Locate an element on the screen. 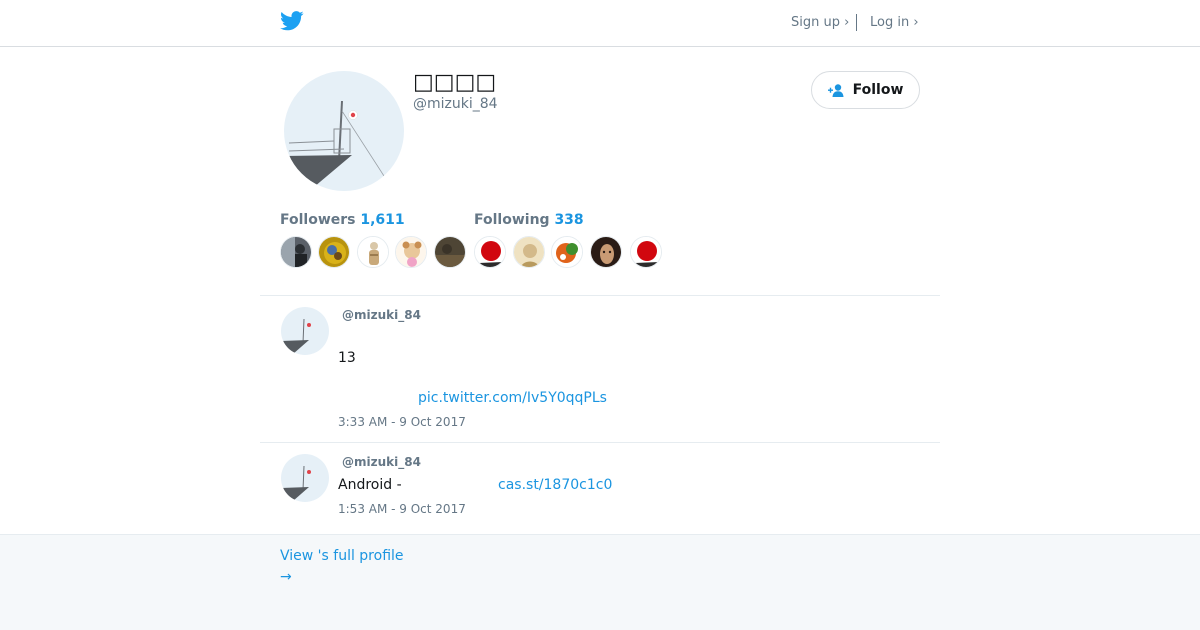 Image resolution: width=1200 pixels, height=630 pixels. profile-avatar is located at coordinates (344, 131).